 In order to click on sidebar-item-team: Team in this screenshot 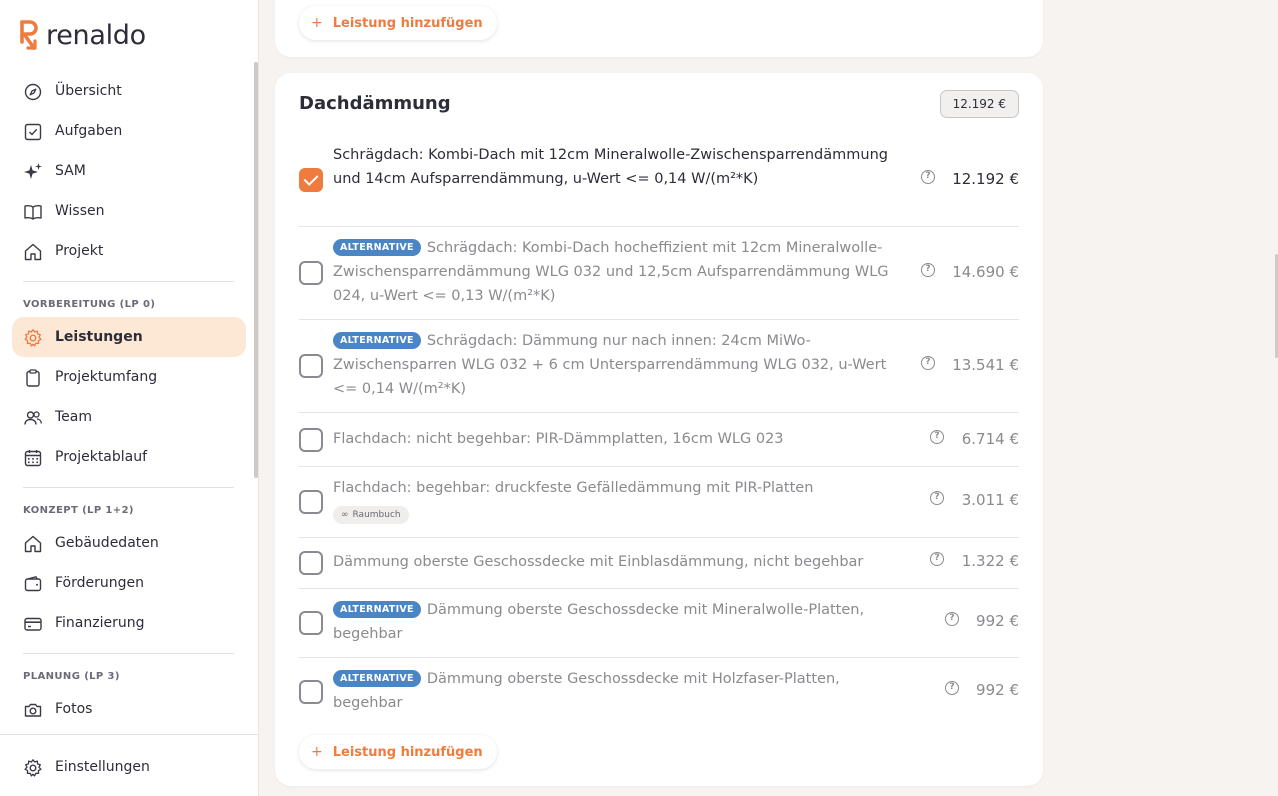, I will do `click(129, 417)`.